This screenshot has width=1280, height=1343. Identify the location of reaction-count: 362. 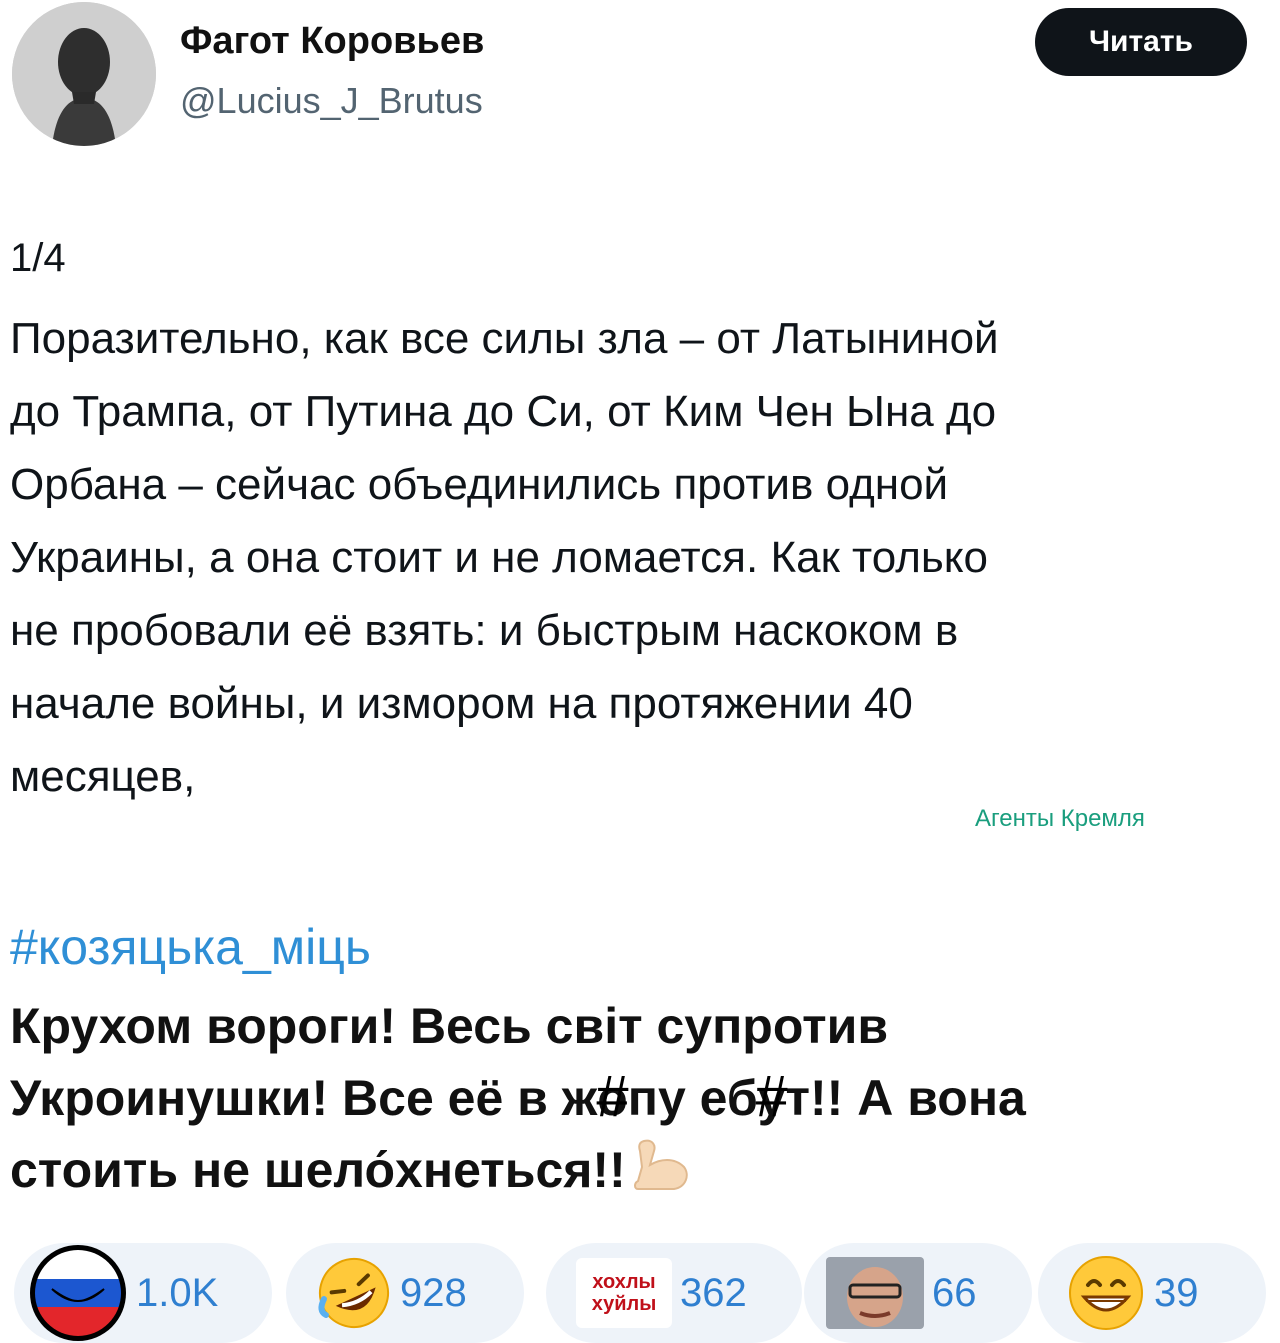
(713, 1292).